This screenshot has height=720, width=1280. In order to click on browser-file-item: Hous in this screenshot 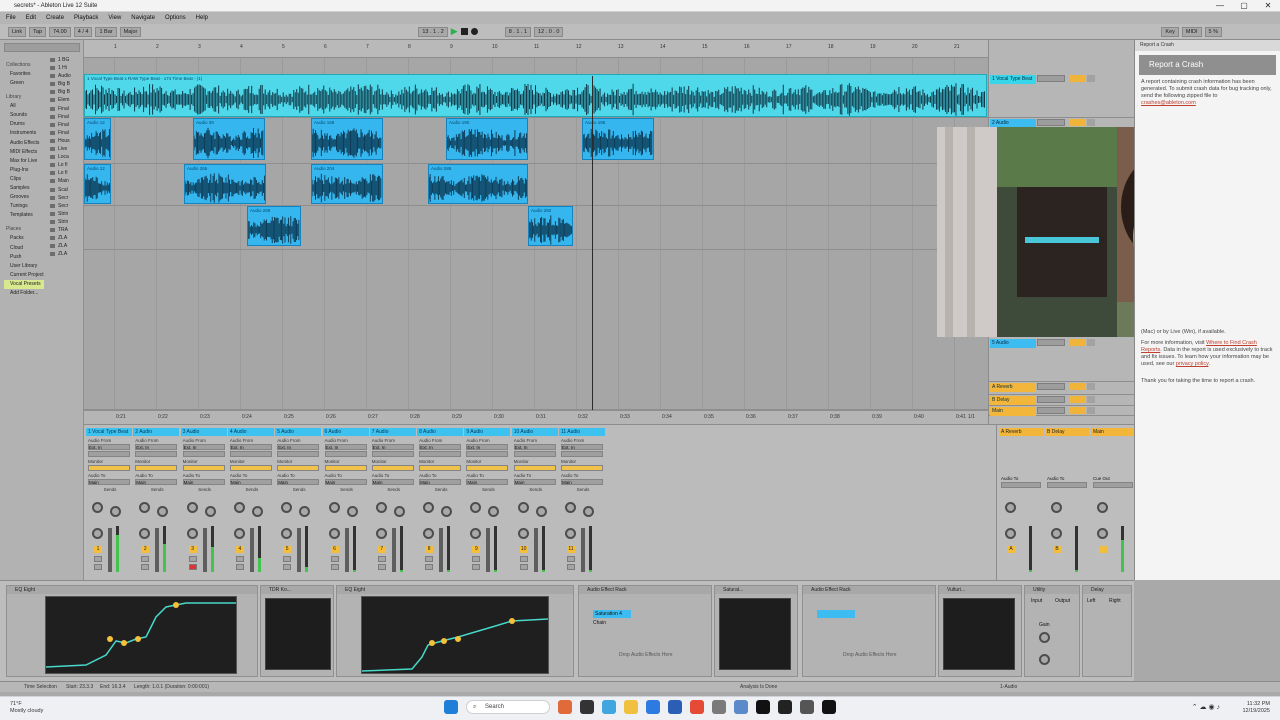, I will do `click(65, 141)`.